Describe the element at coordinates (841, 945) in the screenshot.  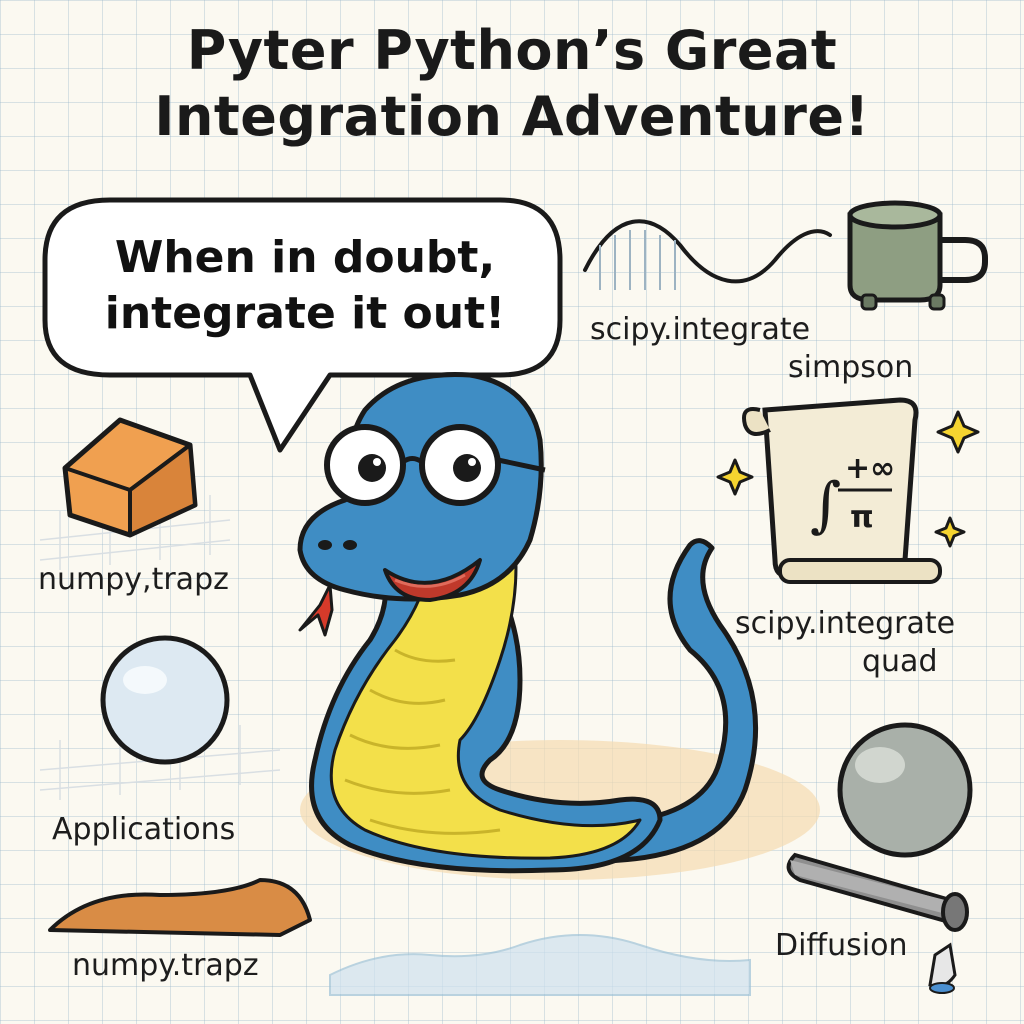
I see `label-diffusion: Diffusion` at that location.